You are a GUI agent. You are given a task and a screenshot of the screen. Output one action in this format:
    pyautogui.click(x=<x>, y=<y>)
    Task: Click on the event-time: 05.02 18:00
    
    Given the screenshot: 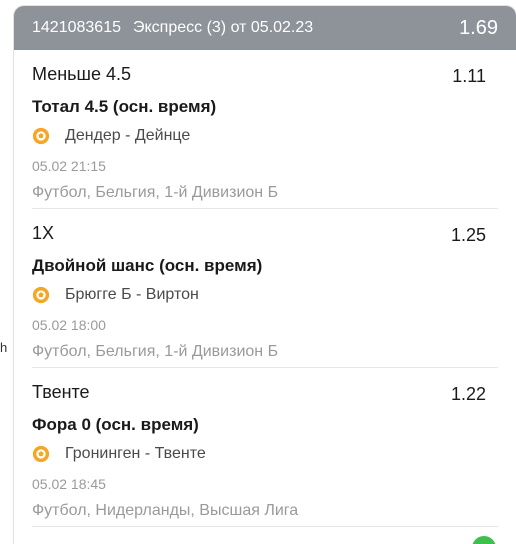 What is the action you would take?
    pyautogui.click(x=69, y=325)
    